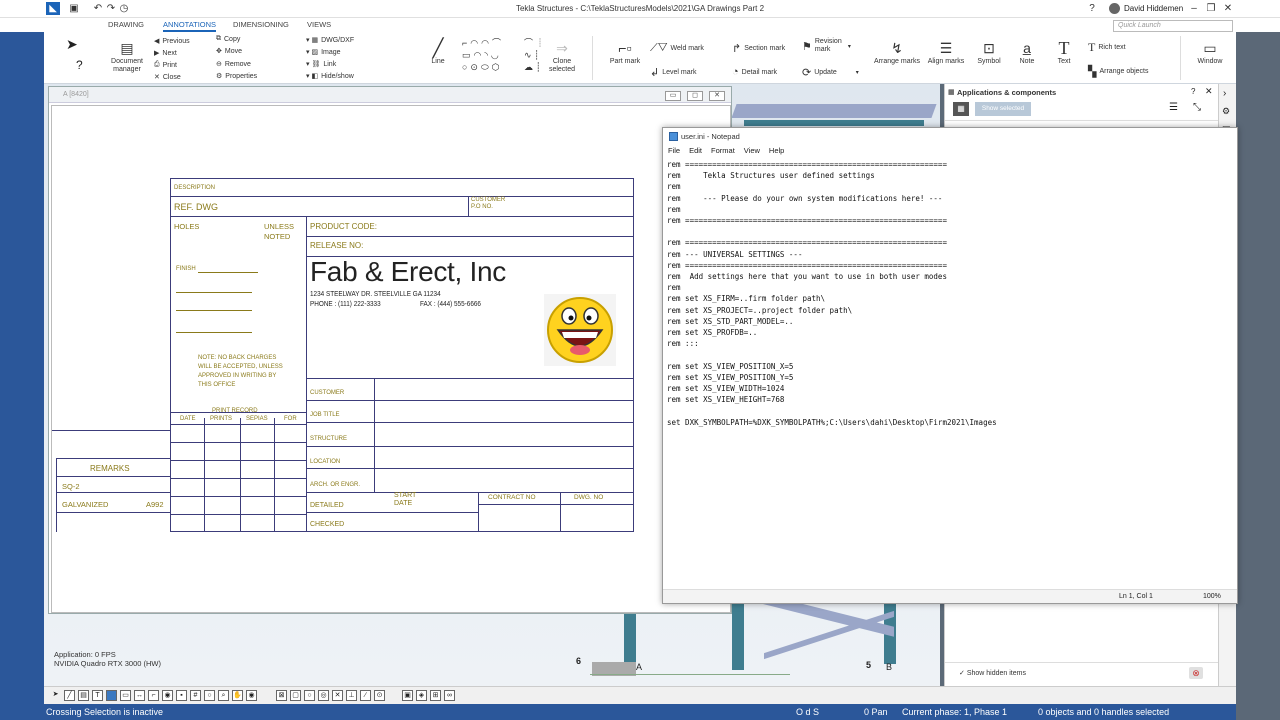 This screenshot has height=720, width=1280. Describe the element at coordinates (165, 53) in the screenshot. I see `next-button: ▶ Next` at that location.